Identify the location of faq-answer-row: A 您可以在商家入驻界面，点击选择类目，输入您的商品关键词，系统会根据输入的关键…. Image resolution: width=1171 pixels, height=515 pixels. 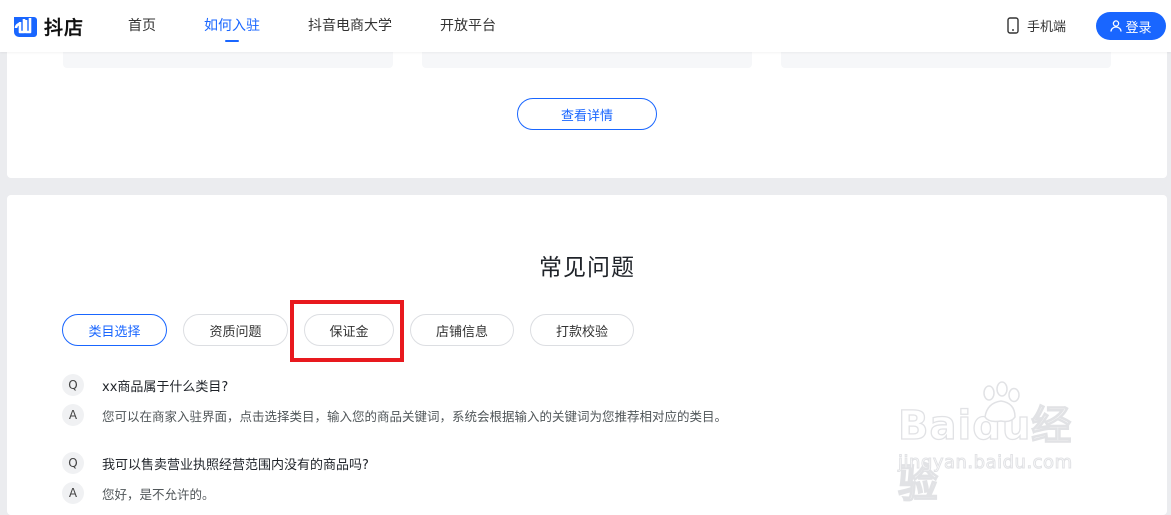
(592, 415).